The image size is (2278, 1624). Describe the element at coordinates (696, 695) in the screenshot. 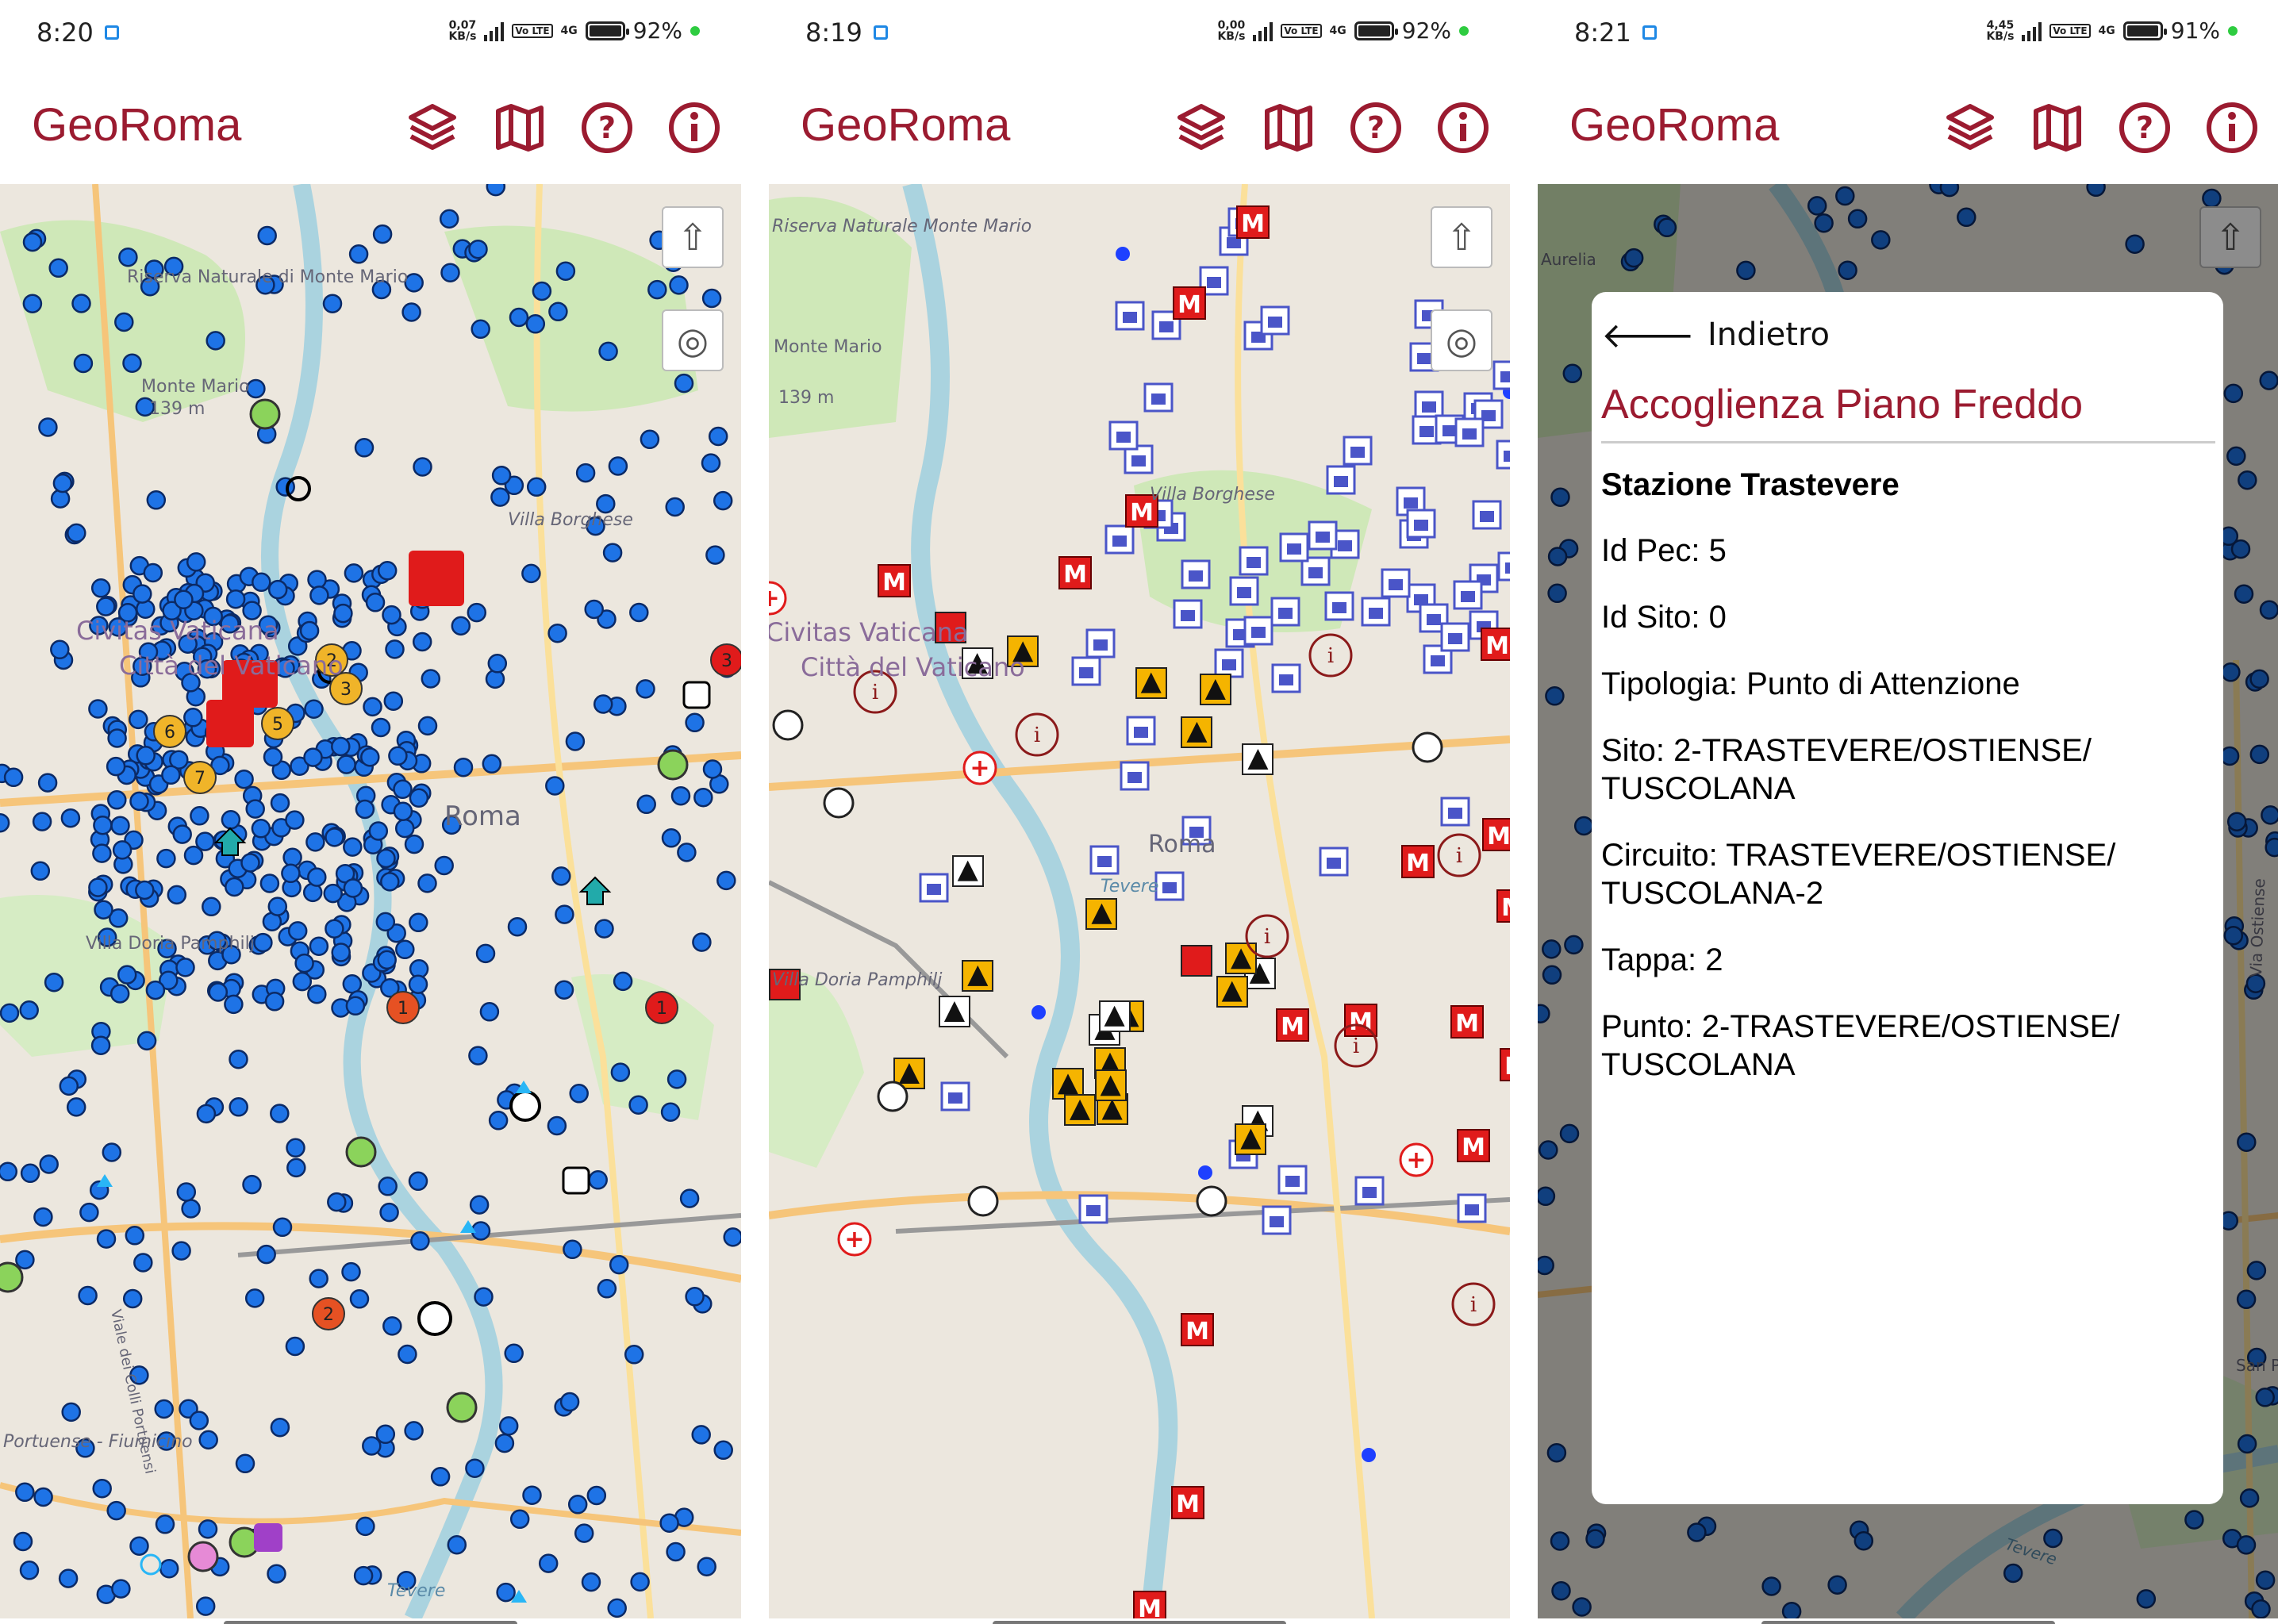

I see `bus-stop-icon` at that location.